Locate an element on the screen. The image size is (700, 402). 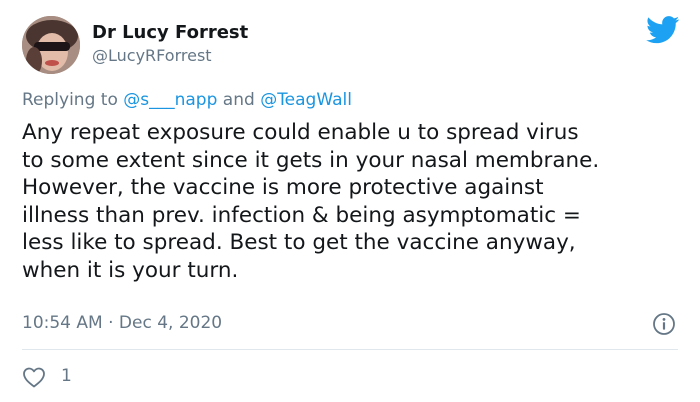
info-icon is located at coordinates (664, 324).